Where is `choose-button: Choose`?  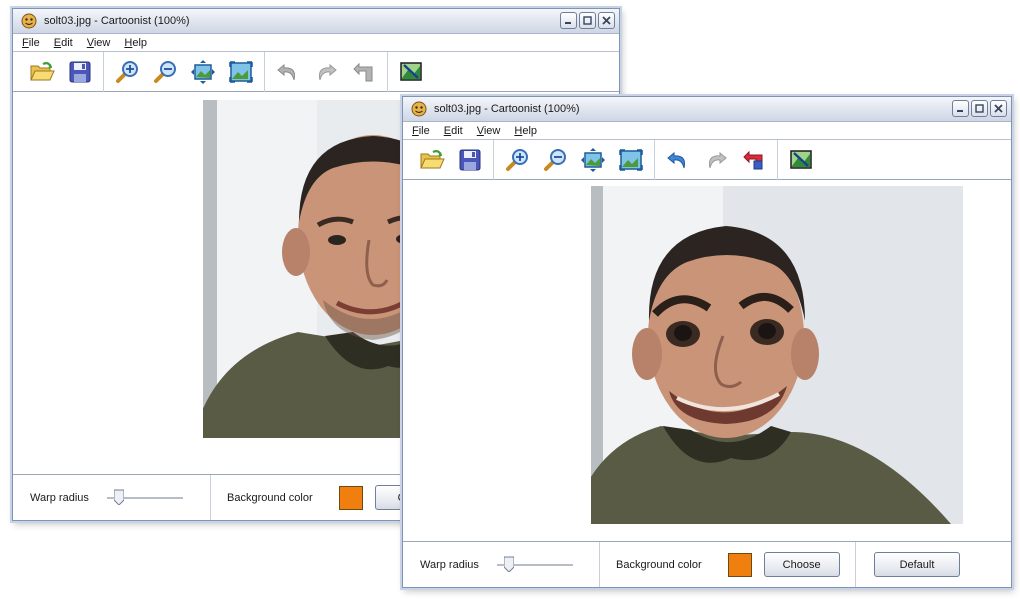
choose-button: Choose is located at coordinates (801, 564).